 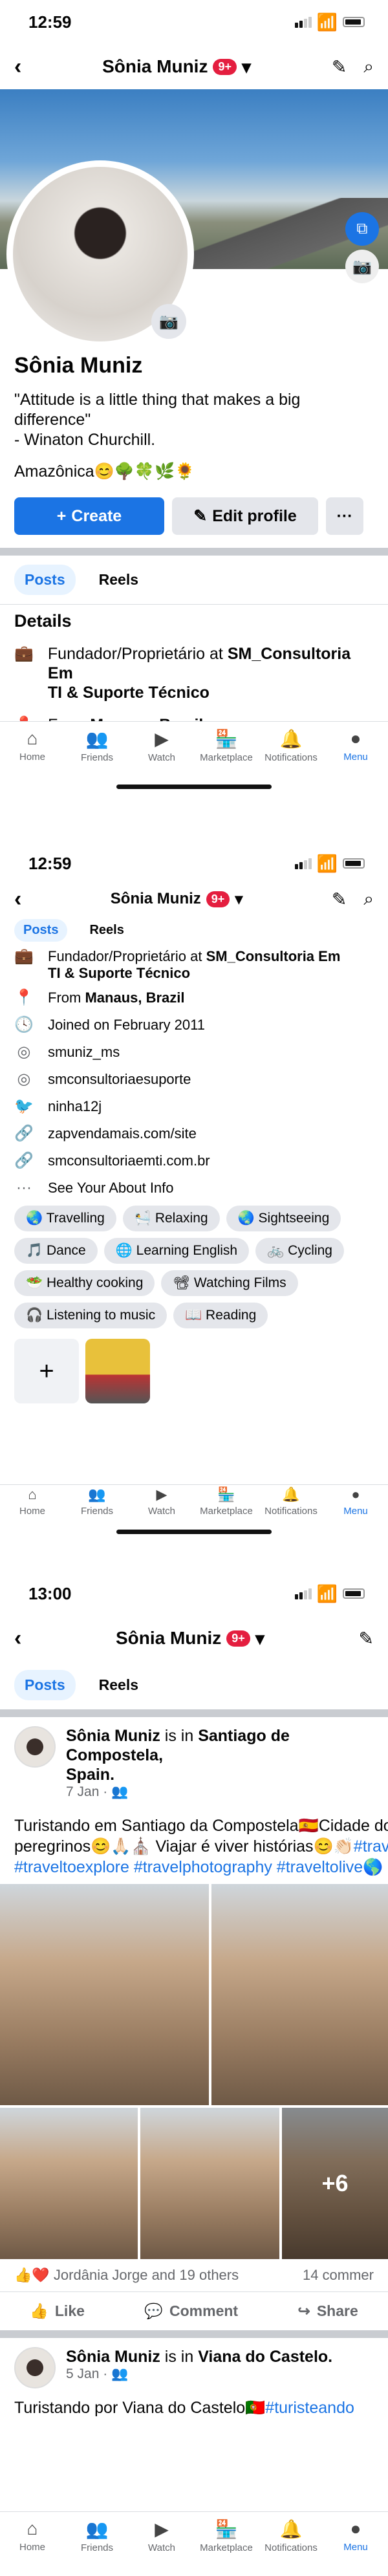 I want to click on featured-photo, so click(x=117, y=1371).